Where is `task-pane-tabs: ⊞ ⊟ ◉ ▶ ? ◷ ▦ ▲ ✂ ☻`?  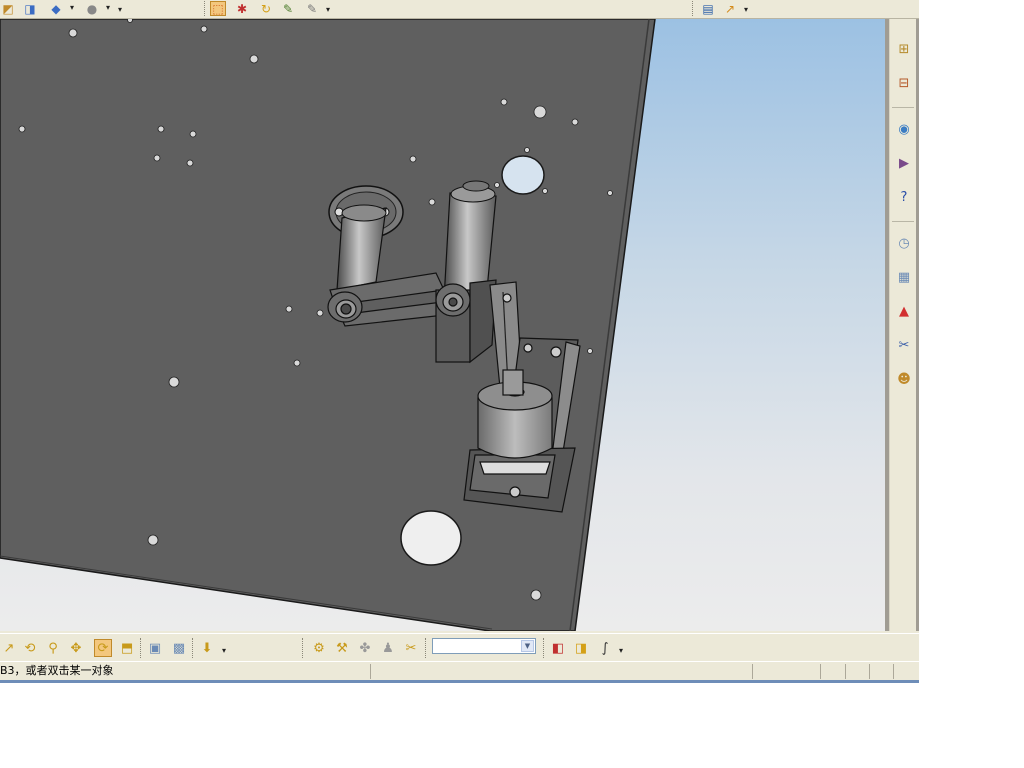 task-pane-tabs: ⊞ ⊟ ◉ ▶ ? ◷ ▦ ▲ ✂ ☻ is located at coordinates (902, 325).